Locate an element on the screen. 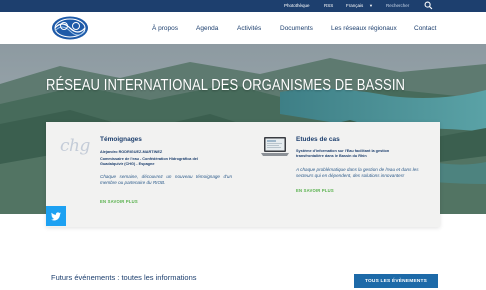  testimonial-name: Alejandro RODRIGUEZ-MARTINEZ is located at coordinates (131, 152).